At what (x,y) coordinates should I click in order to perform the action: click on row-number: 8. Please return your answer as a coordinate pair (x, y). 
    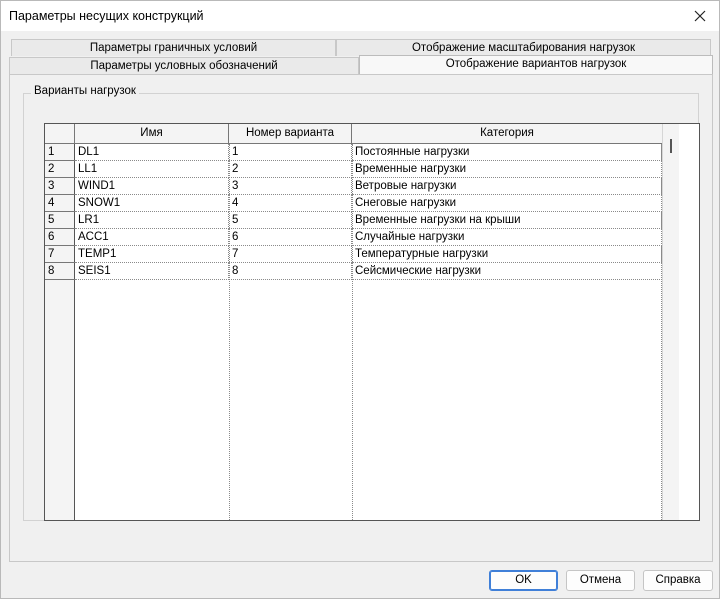
    Looking at the image, I should click on (60, 271).